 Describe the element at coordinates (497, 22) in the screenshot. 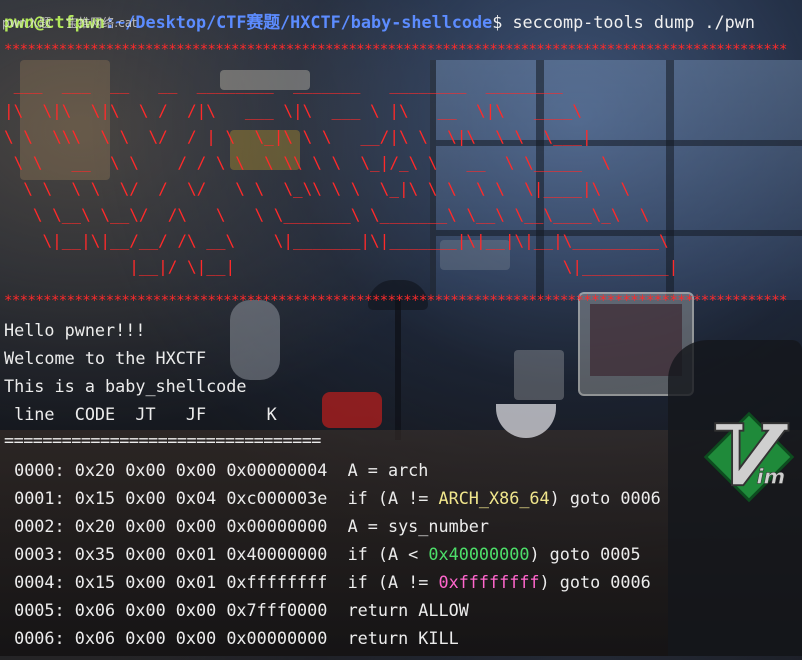

I see `prompt-symbol: $` at that location.